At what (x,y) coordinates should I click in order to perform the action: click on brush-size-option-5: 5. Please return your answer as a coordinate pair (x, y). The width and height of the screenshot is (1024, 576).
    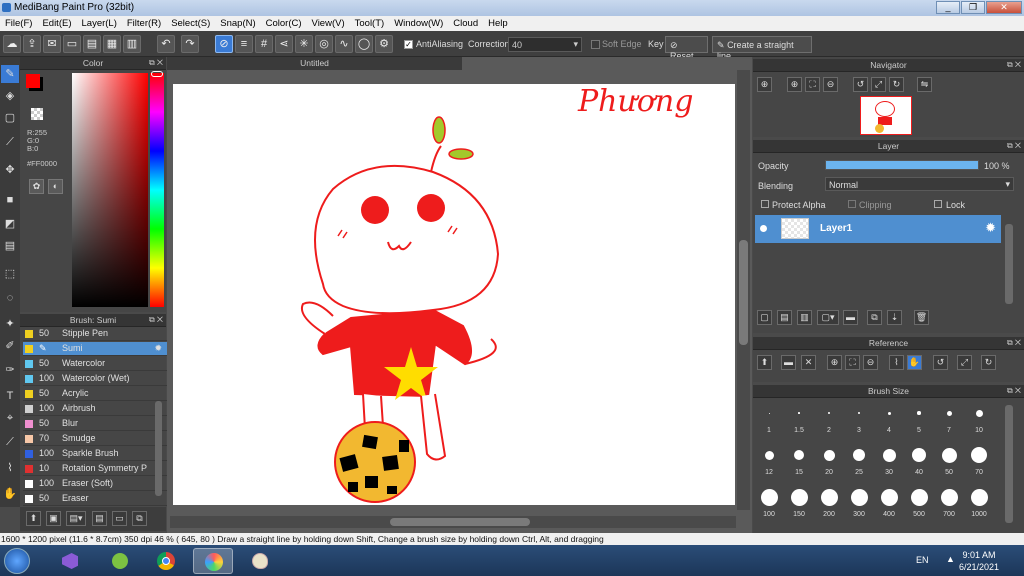
    Looking at the image, I should click on (919, 420).